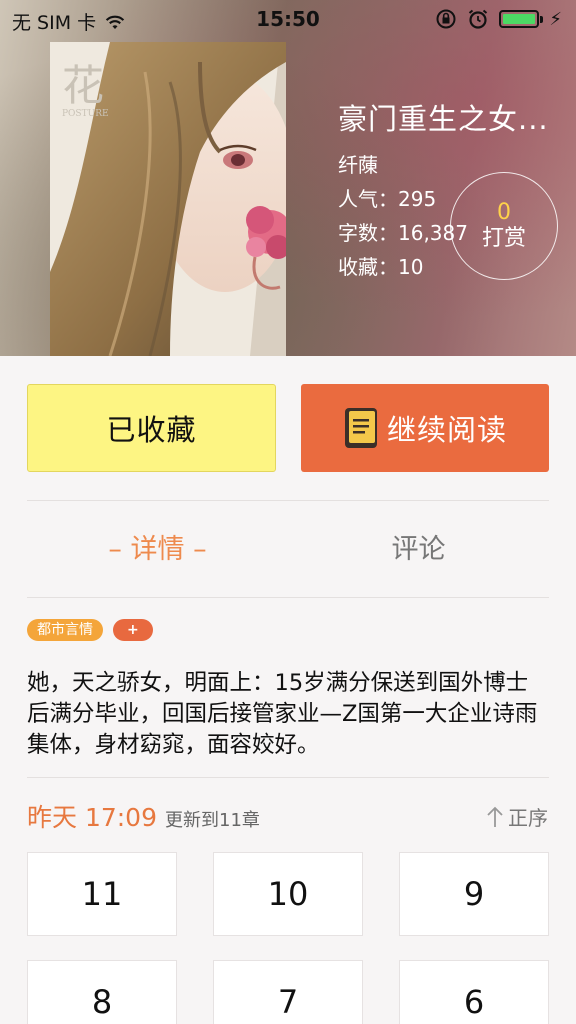  I want to click on book-icon, so click(360, 428).